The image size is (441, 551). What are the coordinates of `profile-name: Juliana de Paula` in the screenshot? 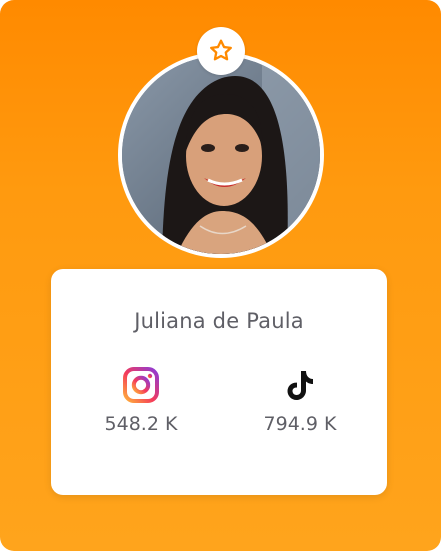 It's located at (219, 321).